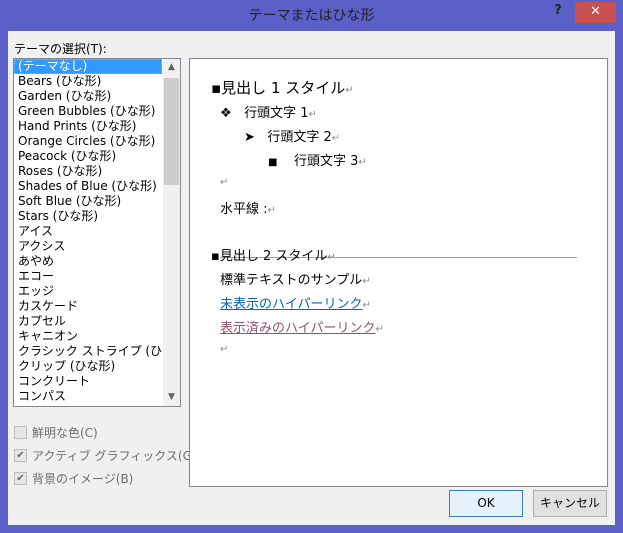 This screenshot has height=533, width=623. What do you see at coordinates (295, 280) in the screenshot?
I see `preview-normal-text: 標準テキストのサンプル↵` at bounding box center [295, 280].